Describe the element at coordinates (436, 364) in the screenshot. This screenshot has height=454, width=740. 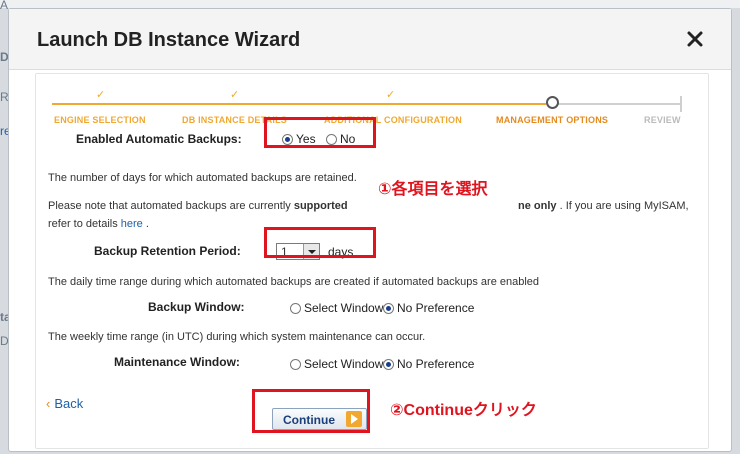
I see `maintenance-window-option-2-label: No Preference` at that location.